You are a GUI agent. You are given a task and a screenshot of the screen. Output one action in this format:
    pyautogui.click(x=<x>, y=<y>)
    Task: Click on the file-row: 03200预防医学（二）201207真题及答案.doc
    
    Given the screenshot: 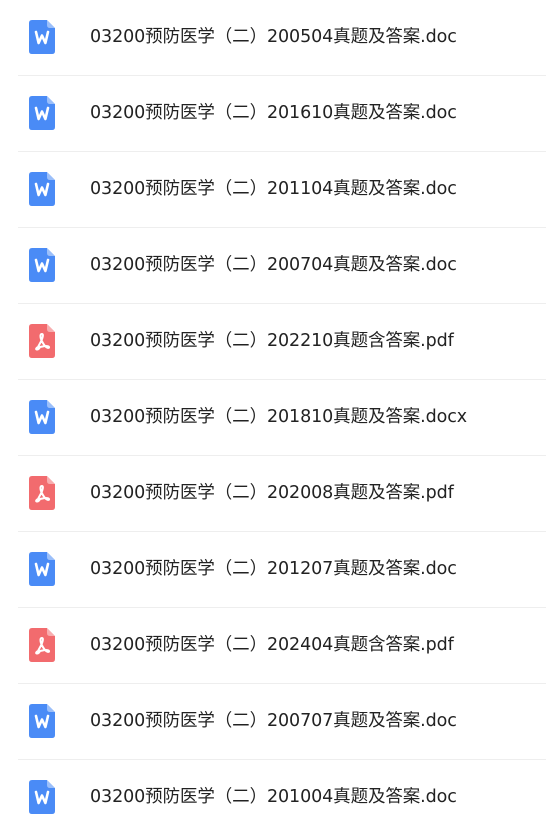 What is the action you would take?
    pyautogui.click(x=282, y=570)
    